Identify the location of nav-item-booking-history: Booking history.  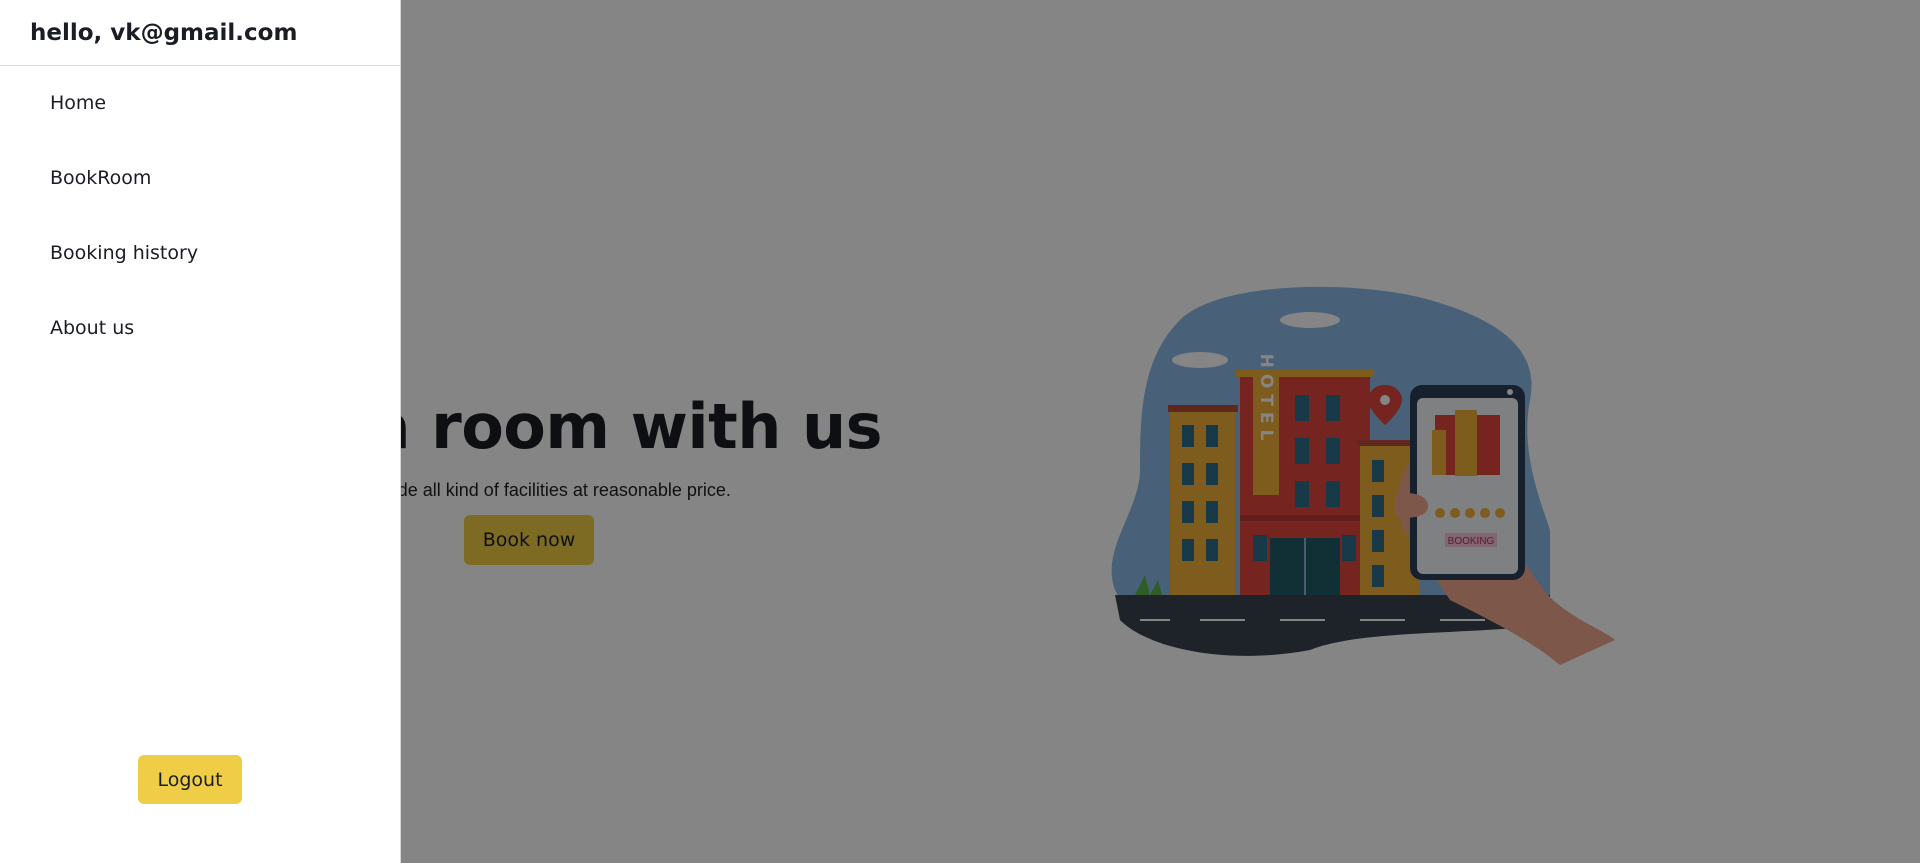
(124, 253).